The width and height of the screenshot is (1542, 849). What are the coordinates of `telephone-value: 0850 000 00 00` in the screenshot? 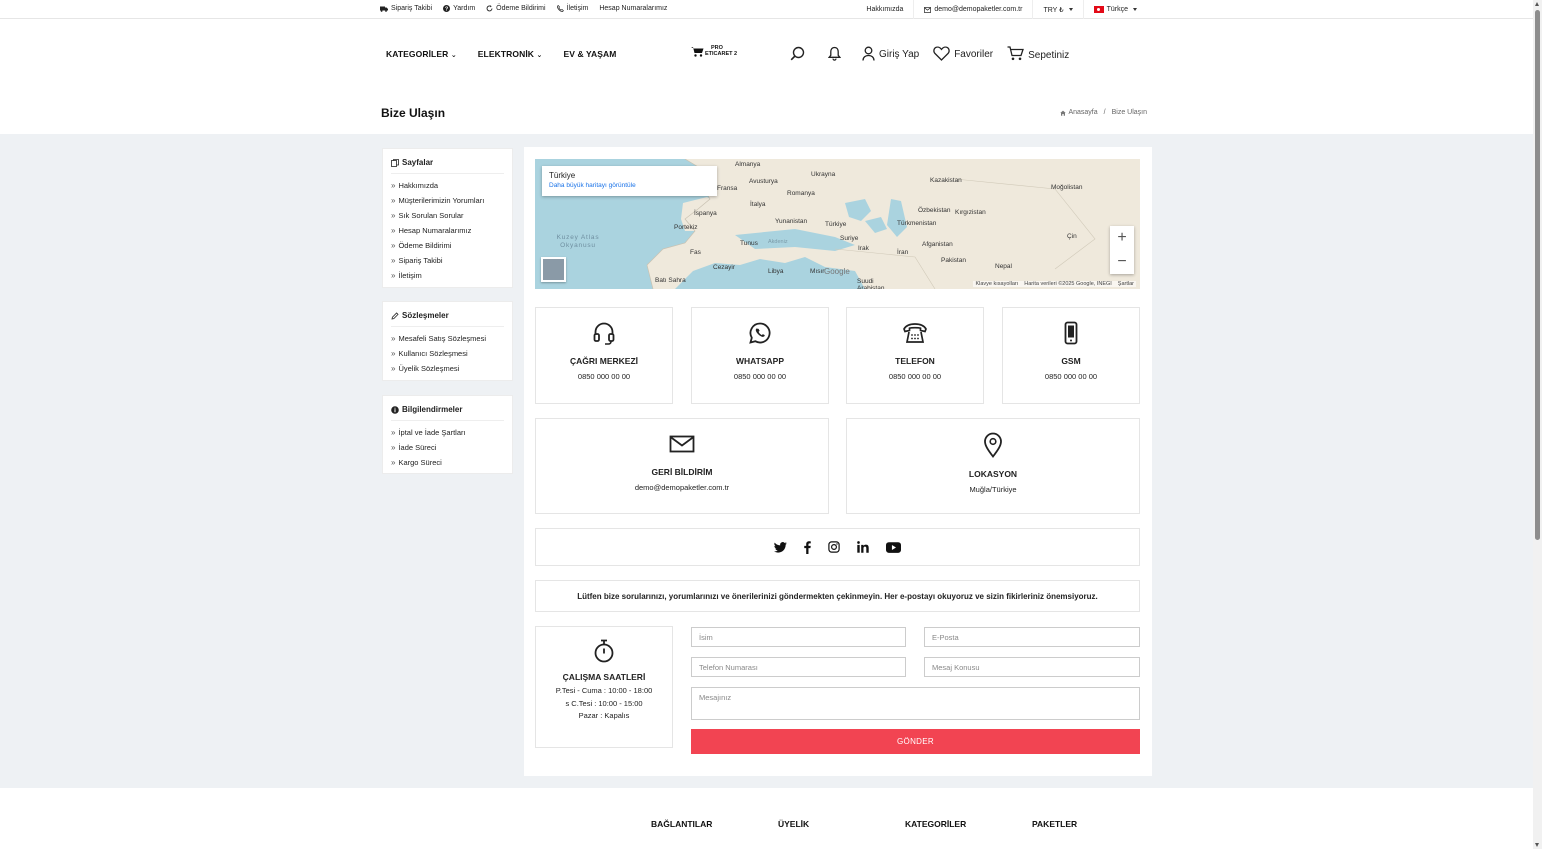 It's located at (915, 376).